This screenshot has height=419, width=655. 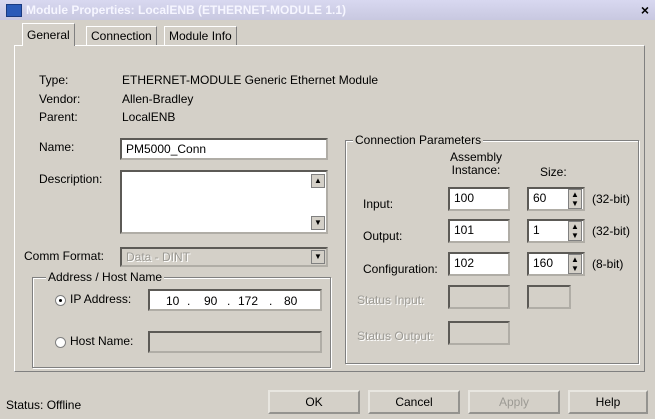 What do you see at coordinates (57, 147) in the screenshot?
I see `name-label: Name:` at bounding box center [57, 147].